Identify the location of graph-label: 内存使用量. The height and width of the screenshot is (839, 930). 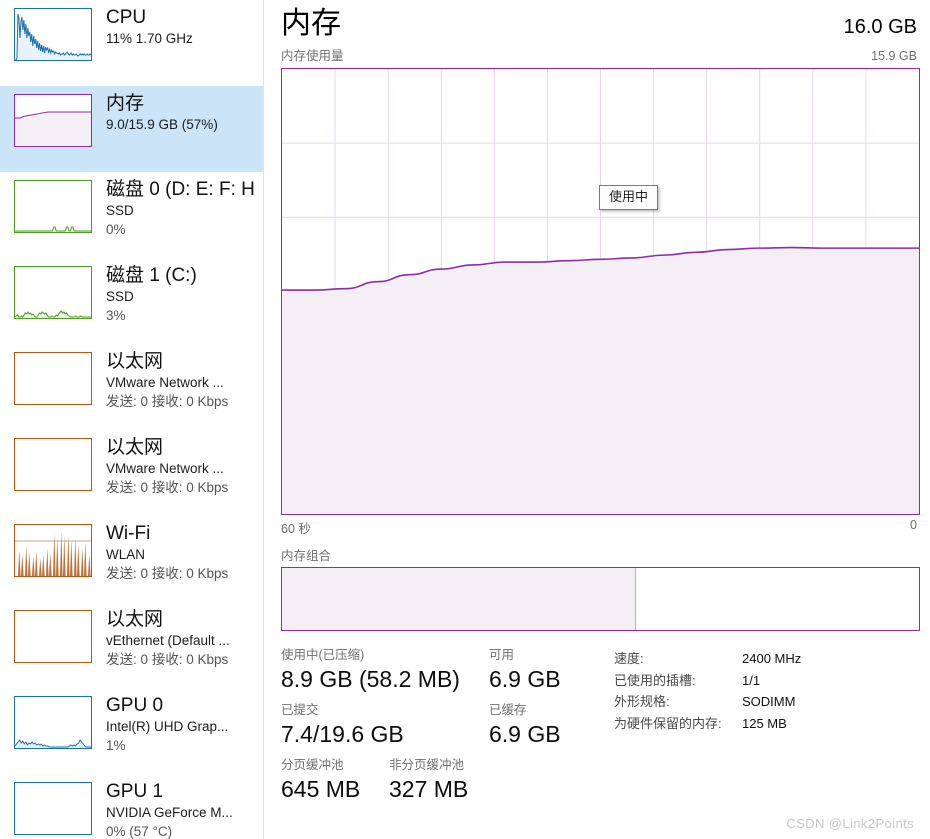
(312, 56).